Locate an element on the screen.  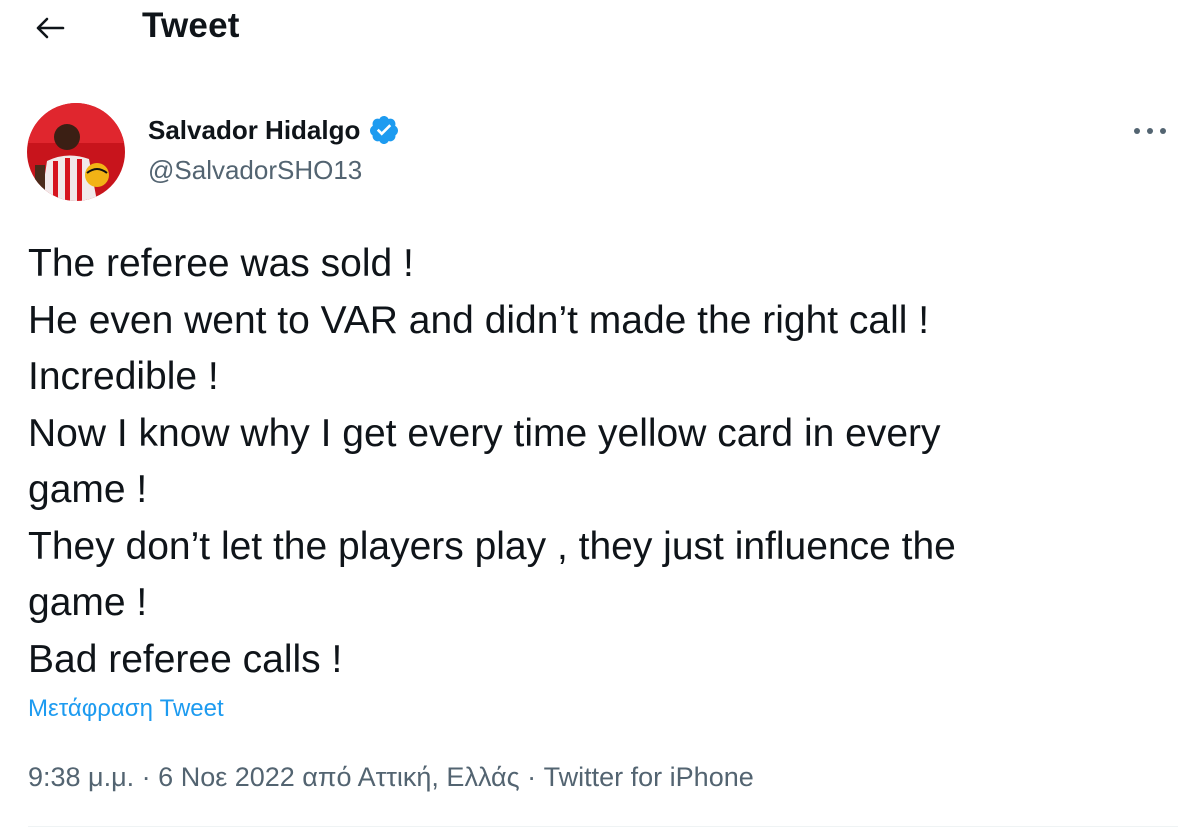
arrow-left-icon is located at coordinates (50, 28).